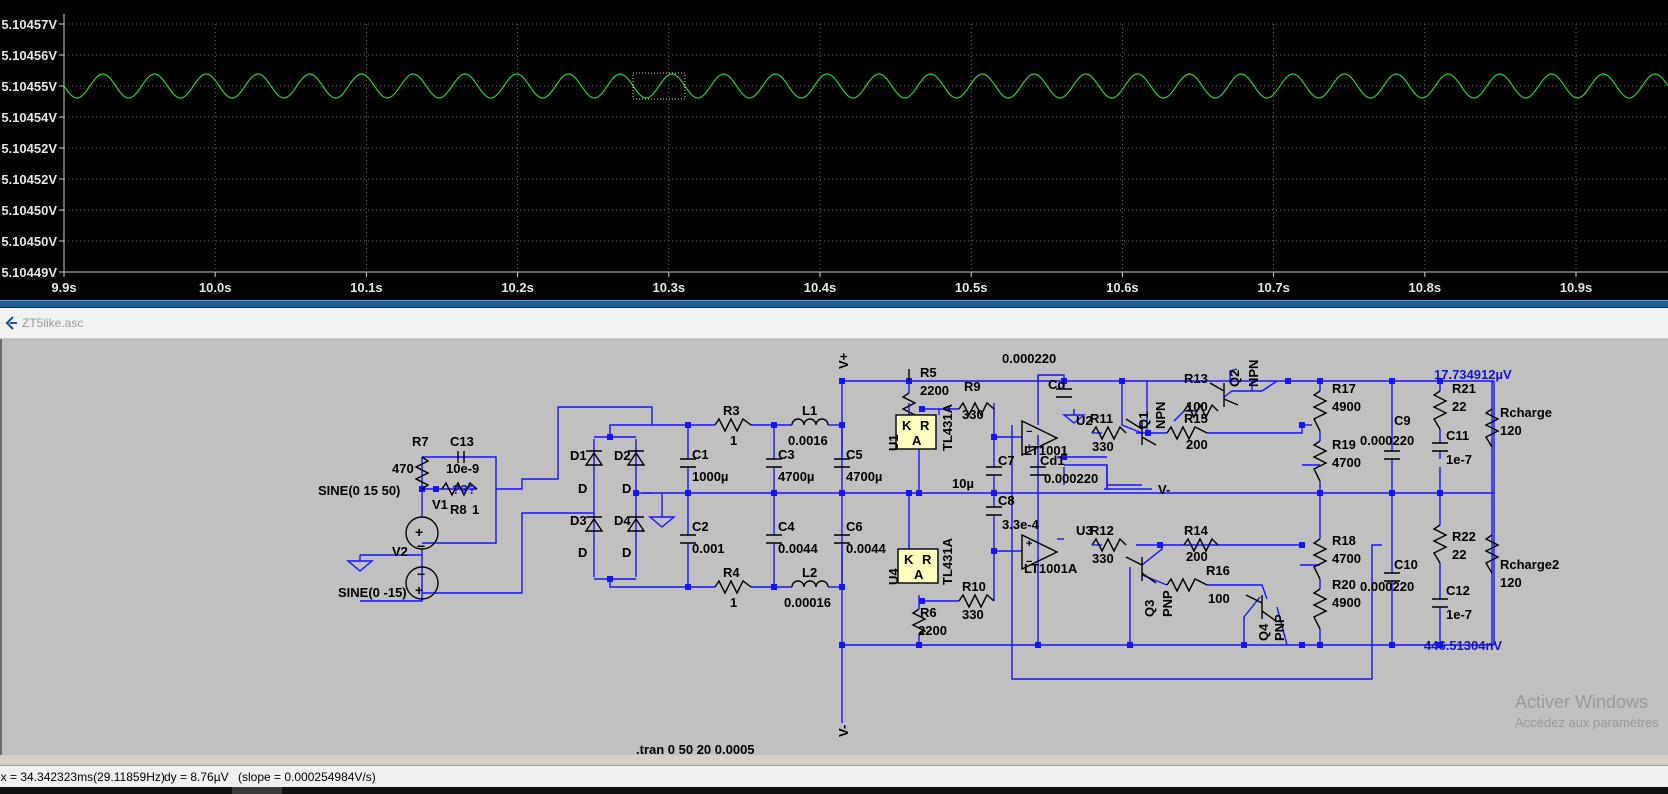  Describe the element at coordinates (1196, 418) in the screenshot. I see `svg-text: R15` at that location.